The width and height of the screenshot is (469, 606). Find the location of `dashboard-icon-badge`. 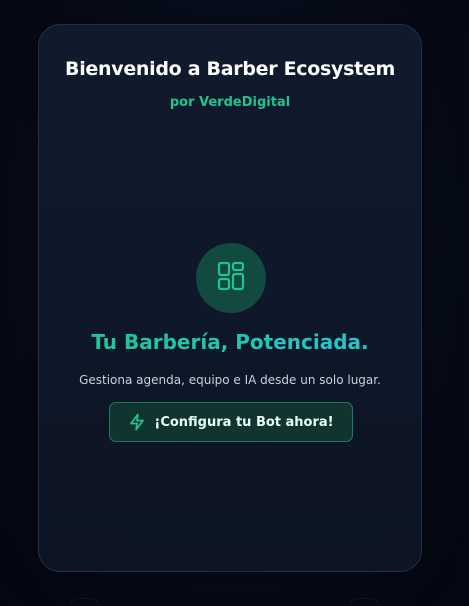

dashboard-icon-badge is located at coordinates (231, 278).